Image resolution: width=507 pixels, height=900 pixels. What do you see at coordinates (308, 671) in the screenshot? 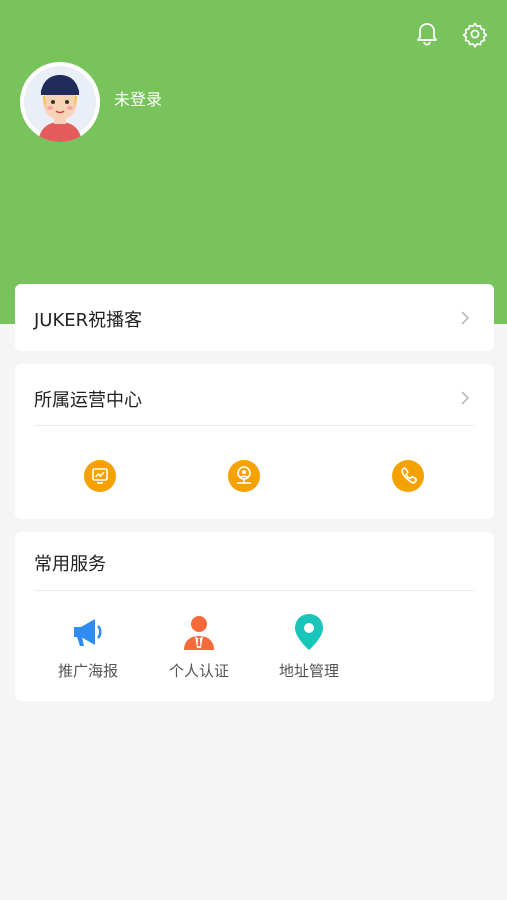
I see `service-label: 地址管理` at bounding box center [308, 671].